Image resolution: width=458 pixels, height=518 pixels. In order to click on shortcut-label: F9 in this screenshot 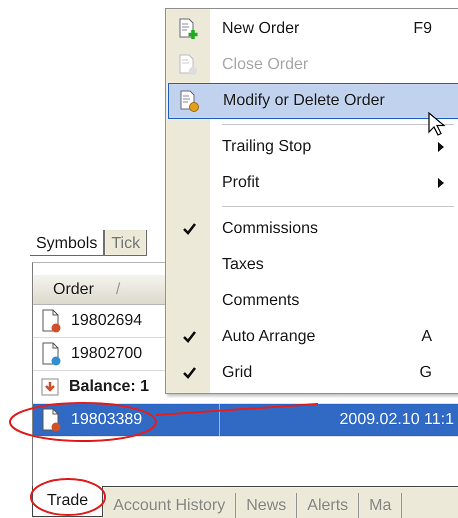, I will do `click(422, 29)`.